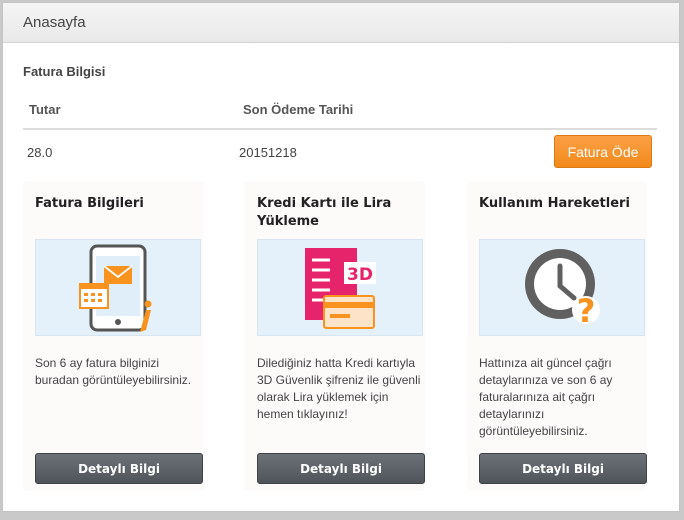 The image size is (684, 520). Describe the element at coordinates (40, 152) in the screenshot. I see `invoice-amount: 28.0` at that location.